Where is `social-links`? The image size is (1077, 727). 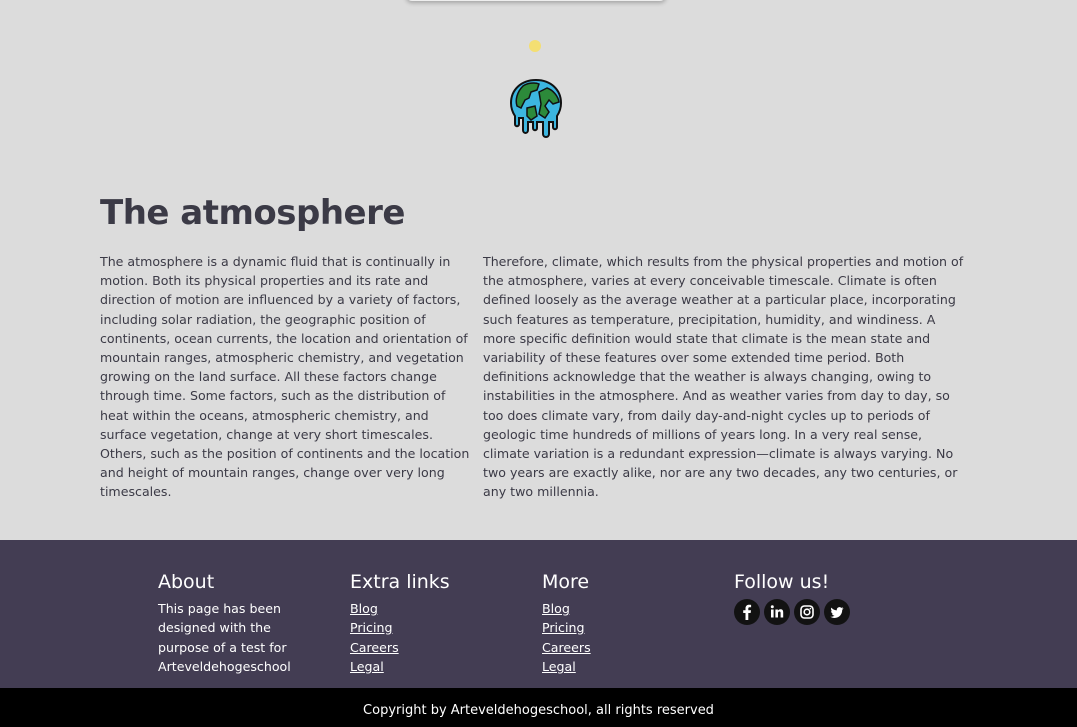
social-links is located at coordinates (792, 612).